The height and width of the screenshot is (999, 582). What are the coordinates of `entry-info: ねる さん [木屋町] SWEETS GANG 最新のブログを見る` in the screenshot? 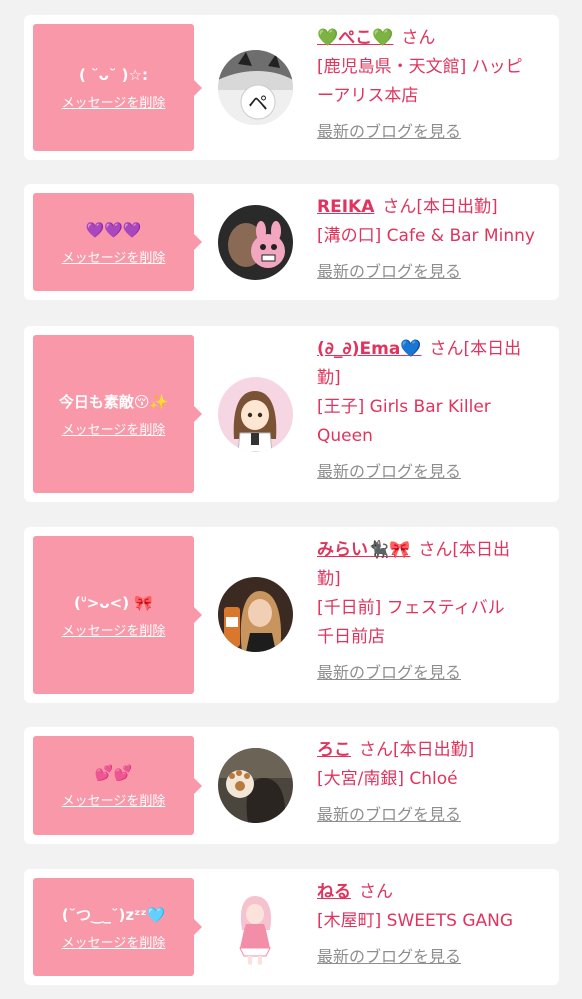 It's located at (435, 925).